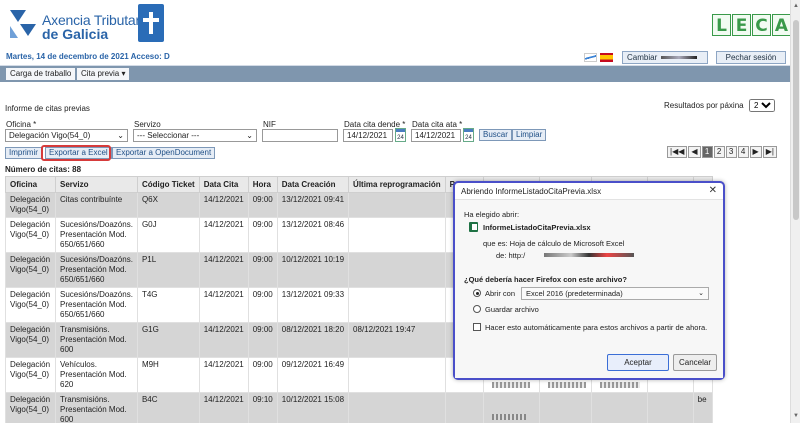  I want to click on spanish-flag-icon, so click(606, 57).